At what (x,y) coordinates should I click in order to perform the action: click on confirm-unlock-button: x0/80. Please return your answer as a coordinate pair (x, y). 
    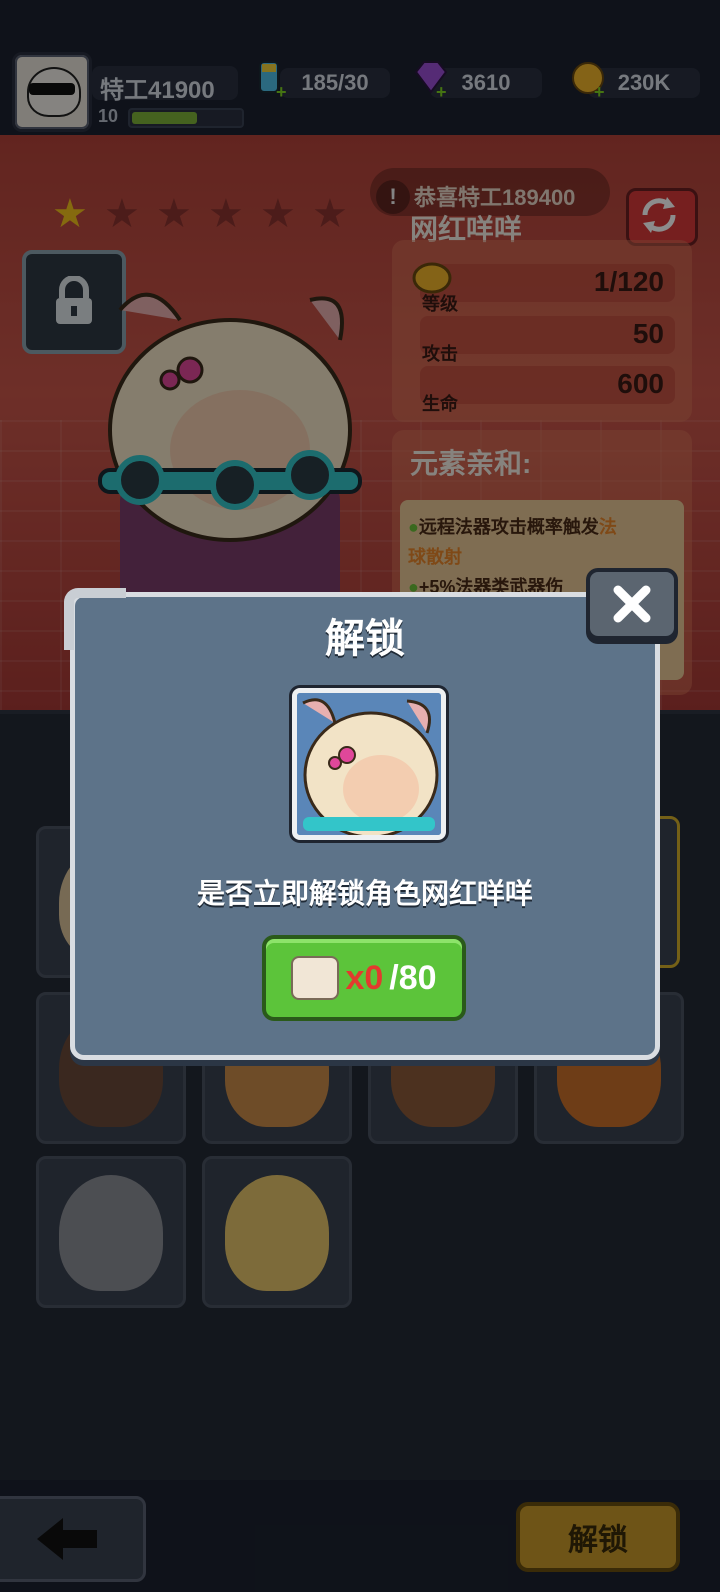
    Looking at the image, I should click on (364, 978).